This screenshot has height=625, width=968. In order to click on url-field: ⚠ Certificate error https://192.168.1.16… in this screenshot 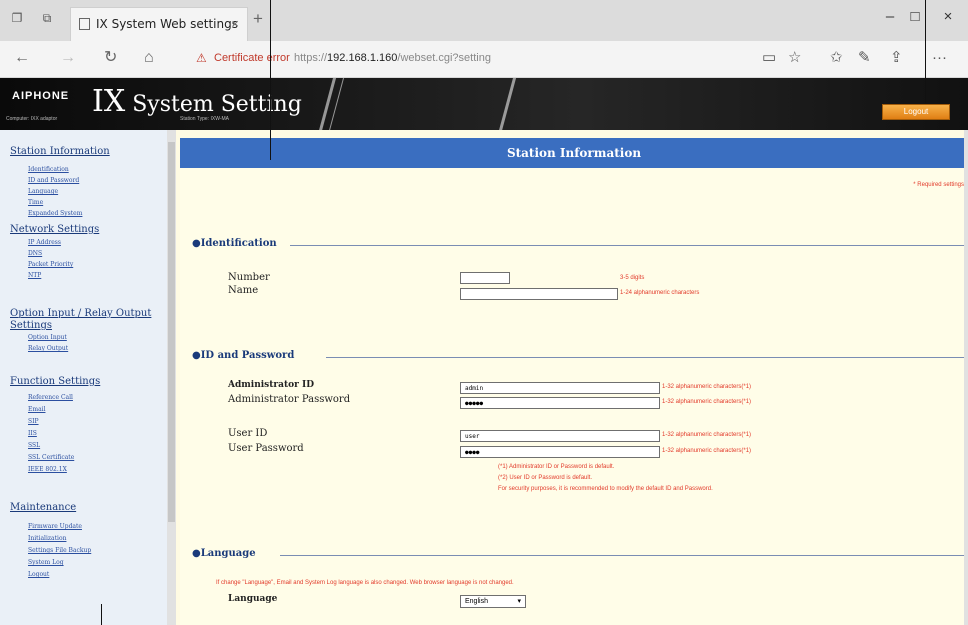, I will do `click(470, 59)`.